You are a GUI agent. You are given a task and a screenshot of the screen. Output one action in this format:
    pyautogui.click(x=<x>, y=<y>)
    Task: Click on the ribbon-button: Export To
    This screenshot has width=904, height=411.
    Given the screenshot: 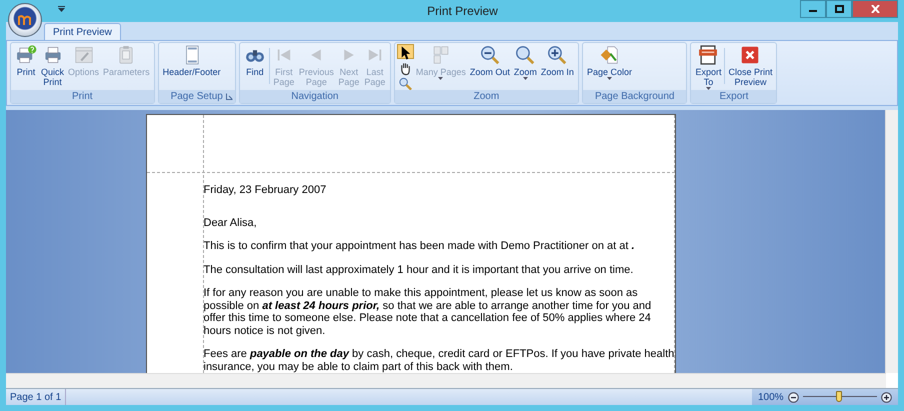 What is the action you would take?
    pyautogui.click(x=708, y=67)
    